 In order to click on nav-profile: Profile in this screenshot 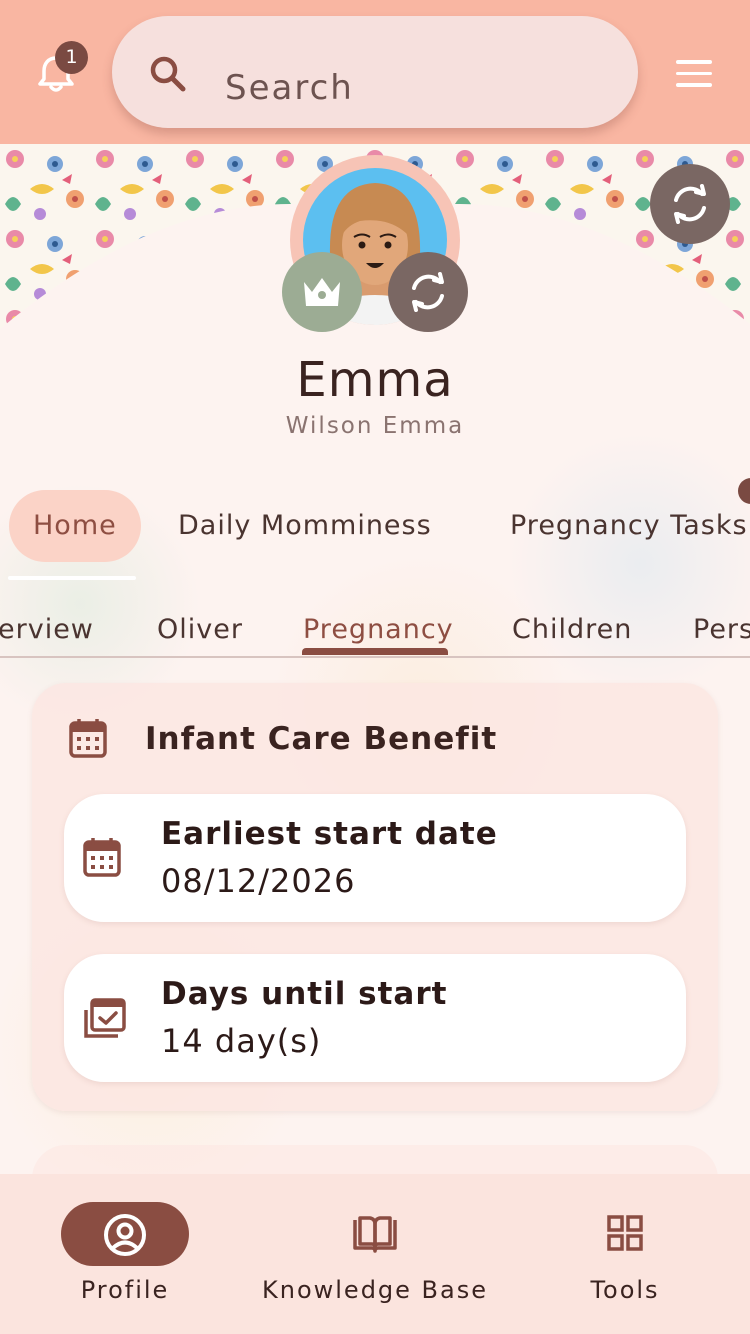, I will do `click(125, 1254)`.